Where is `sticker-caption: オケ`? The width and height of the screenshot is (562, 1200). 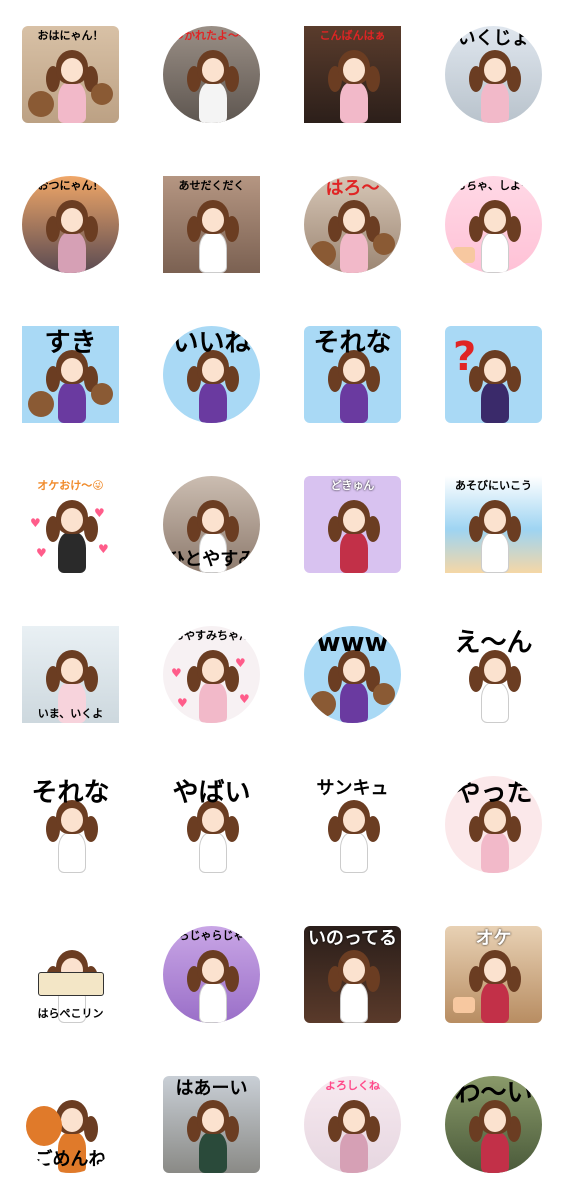
sticker-caption: オケ is located at coordinates (493, 938).